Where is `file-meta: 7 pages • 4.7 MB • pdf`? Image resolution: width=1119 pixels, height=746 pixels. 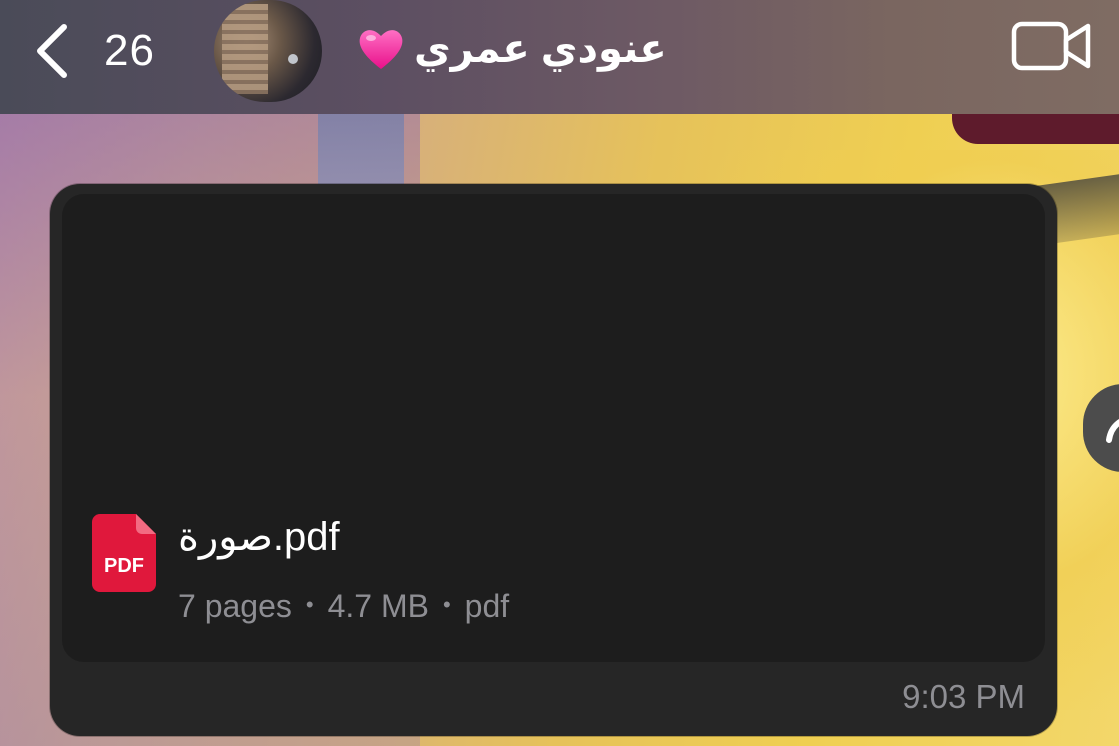
file-meta: 7 pages • 4.7 MB • pdf is located at coordinates (343, 606).